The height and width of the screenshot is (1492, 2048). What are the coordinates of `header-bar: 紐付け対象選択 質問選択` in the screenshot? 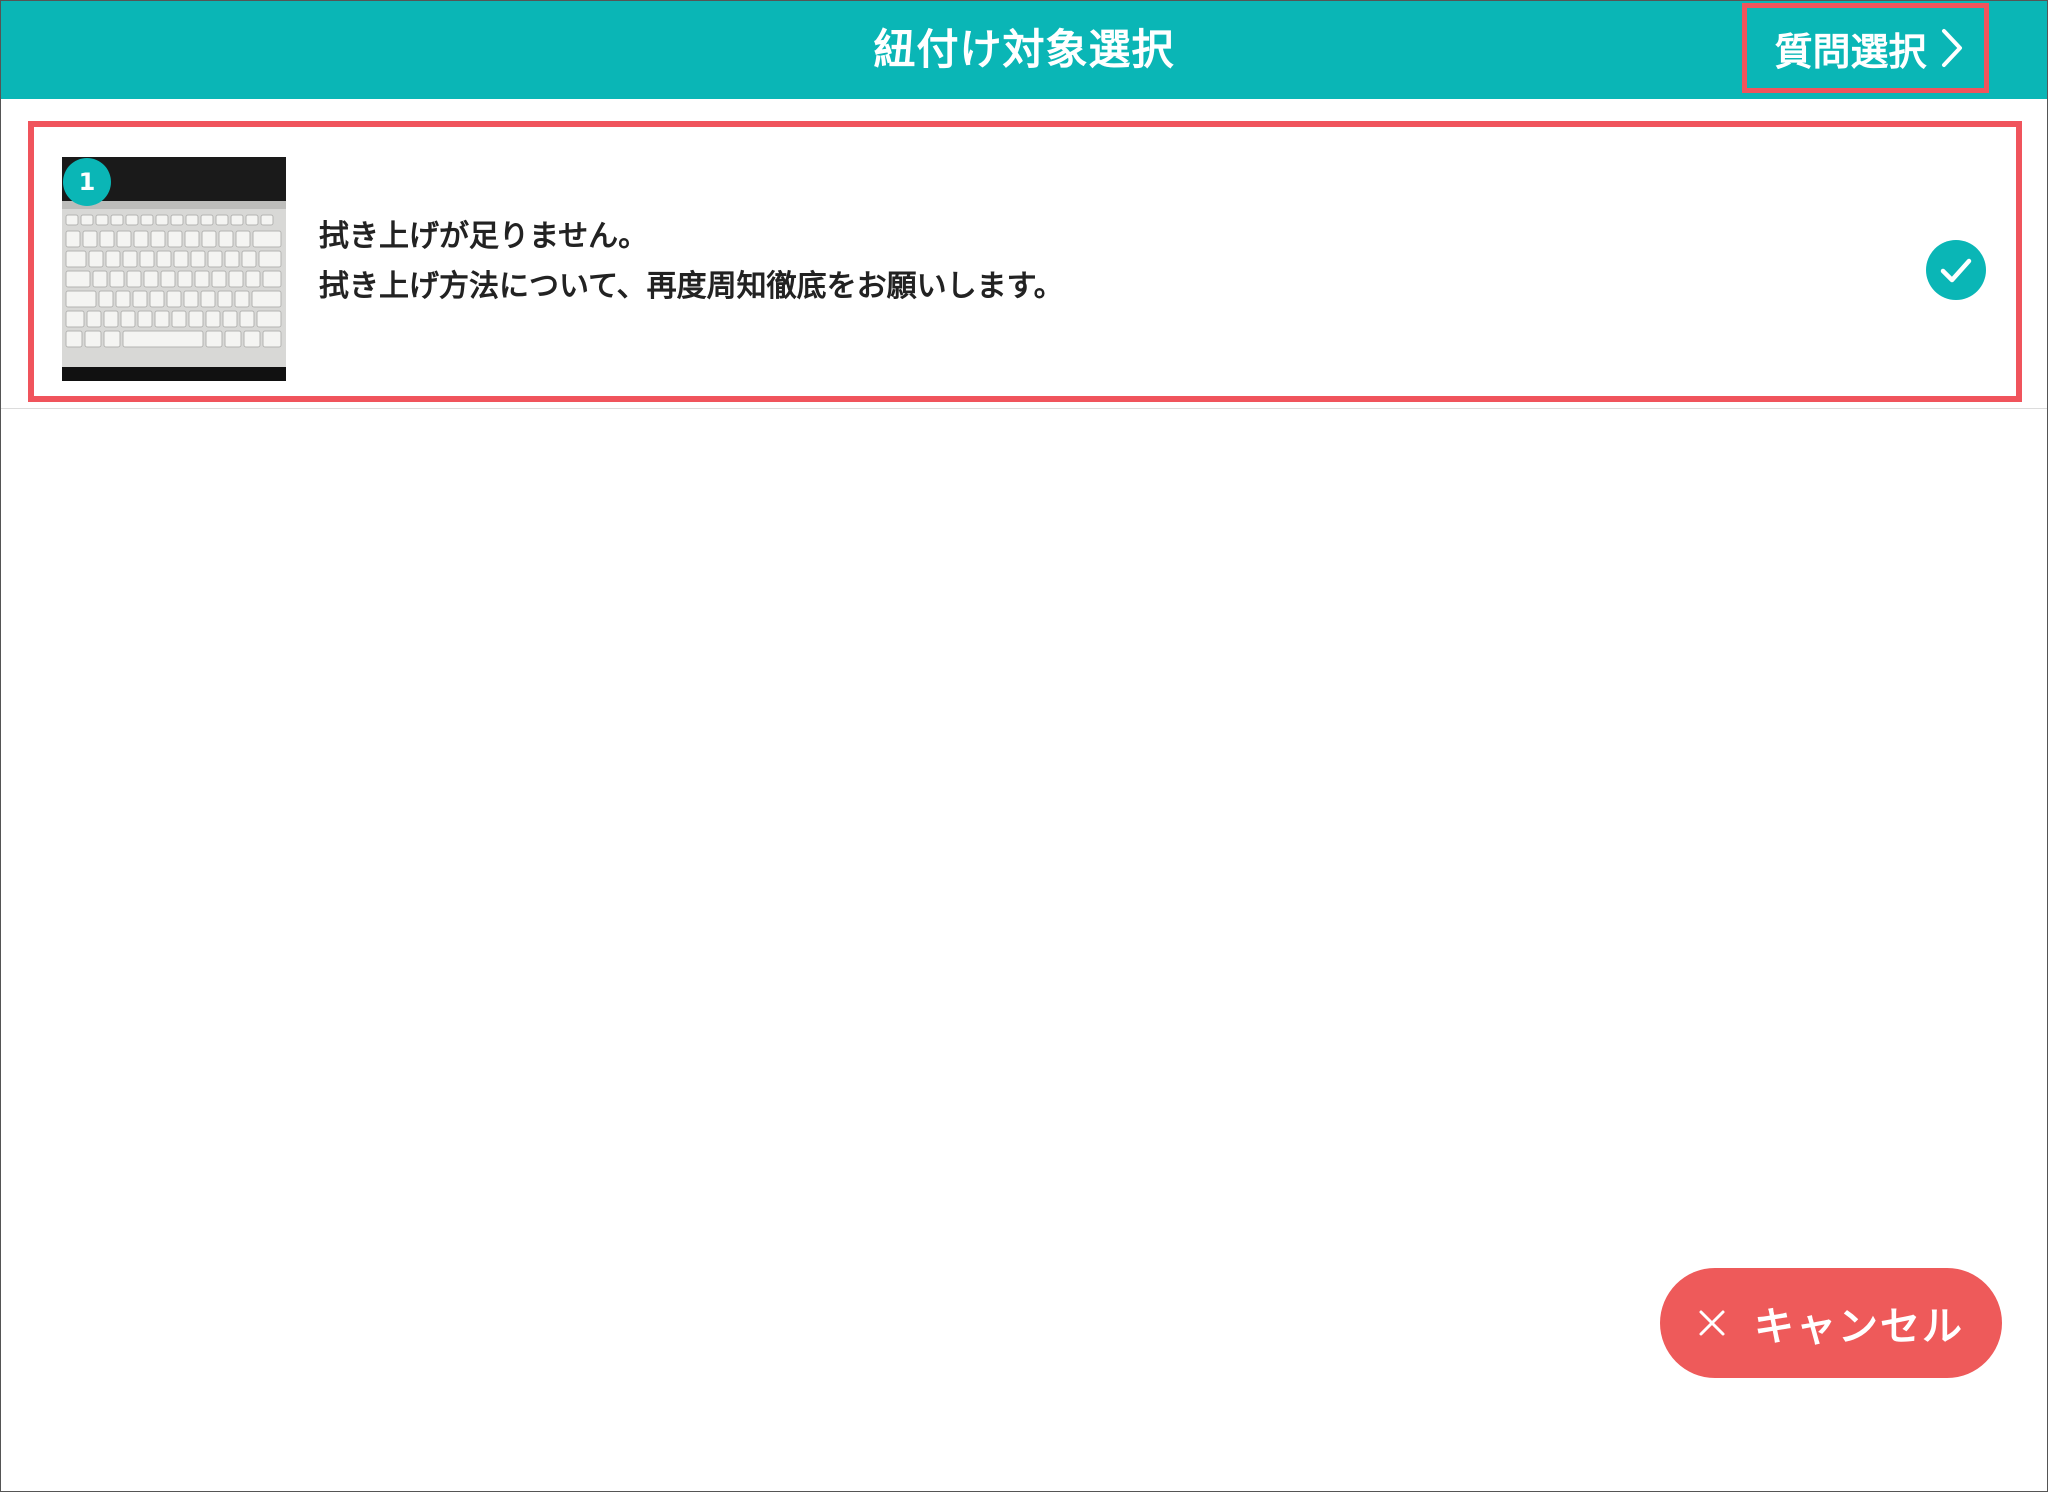 It's located at (1024, 50).